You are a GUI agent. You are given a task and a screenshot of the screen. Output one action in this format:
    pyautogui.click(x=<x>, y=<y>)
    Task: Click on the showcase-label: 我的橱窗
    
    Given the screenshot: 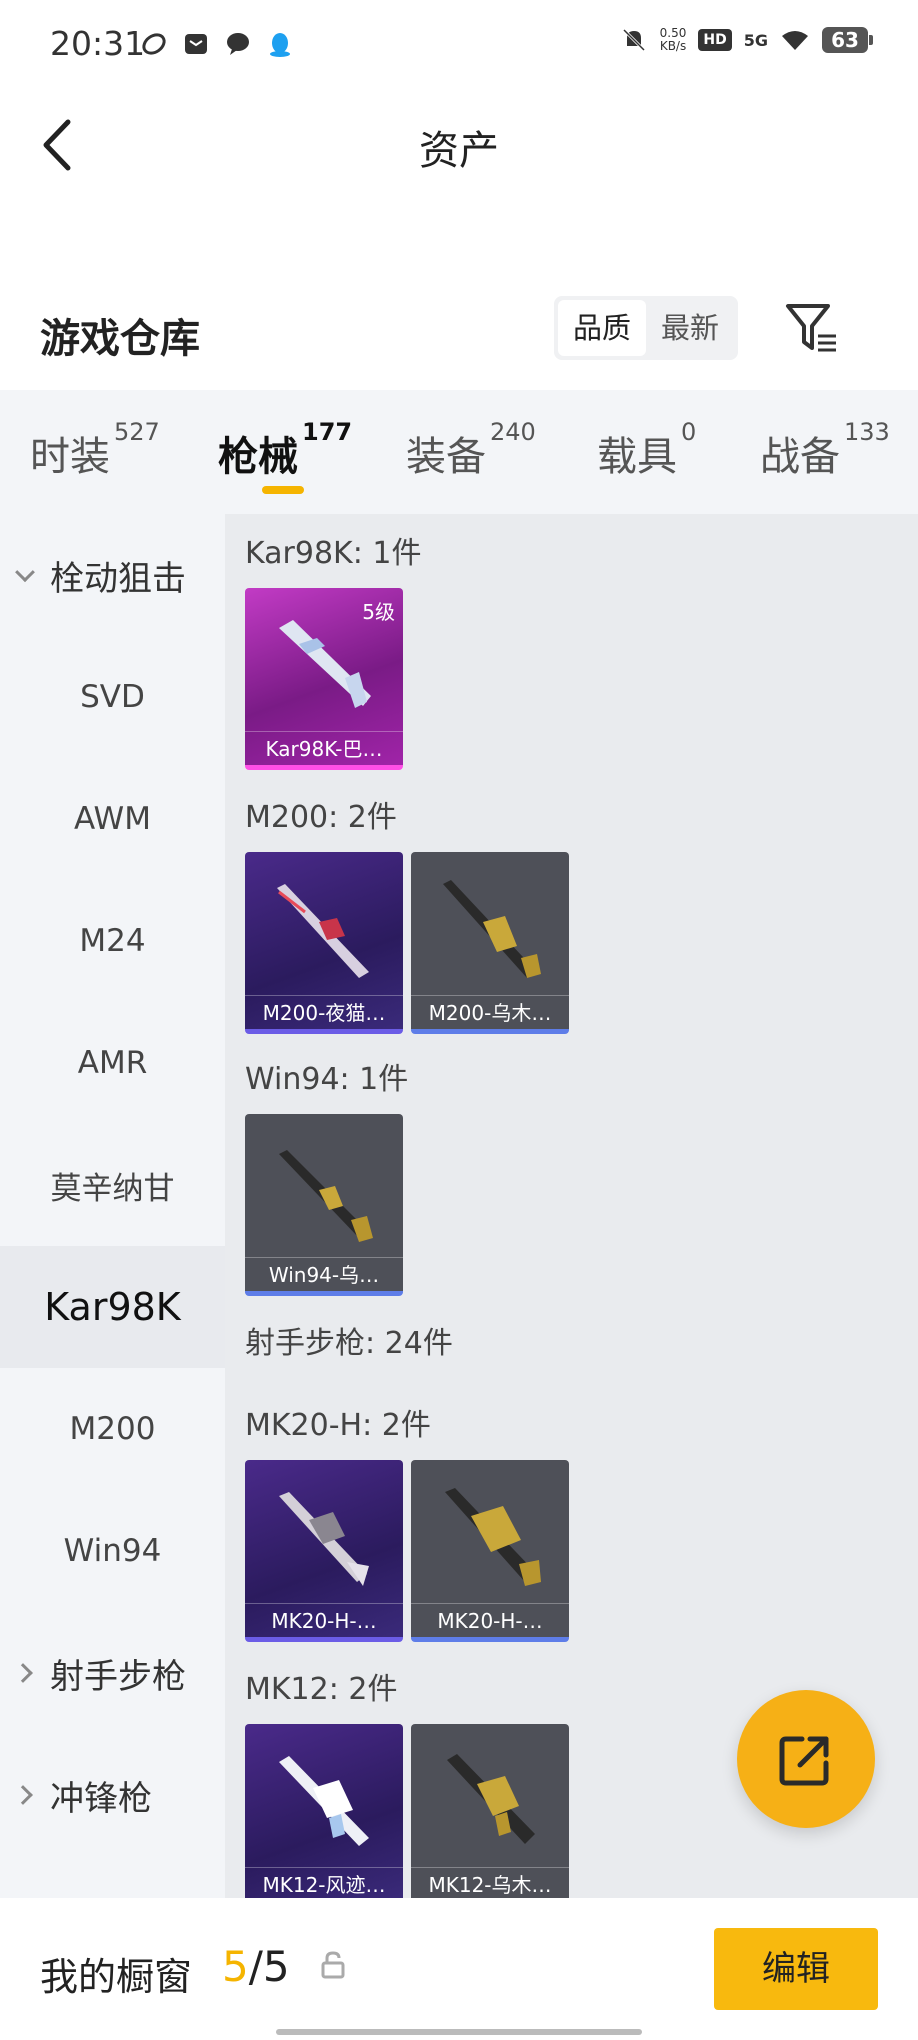 What is the action you would take?
    pyautogui.click(x=116, y=1977)
    